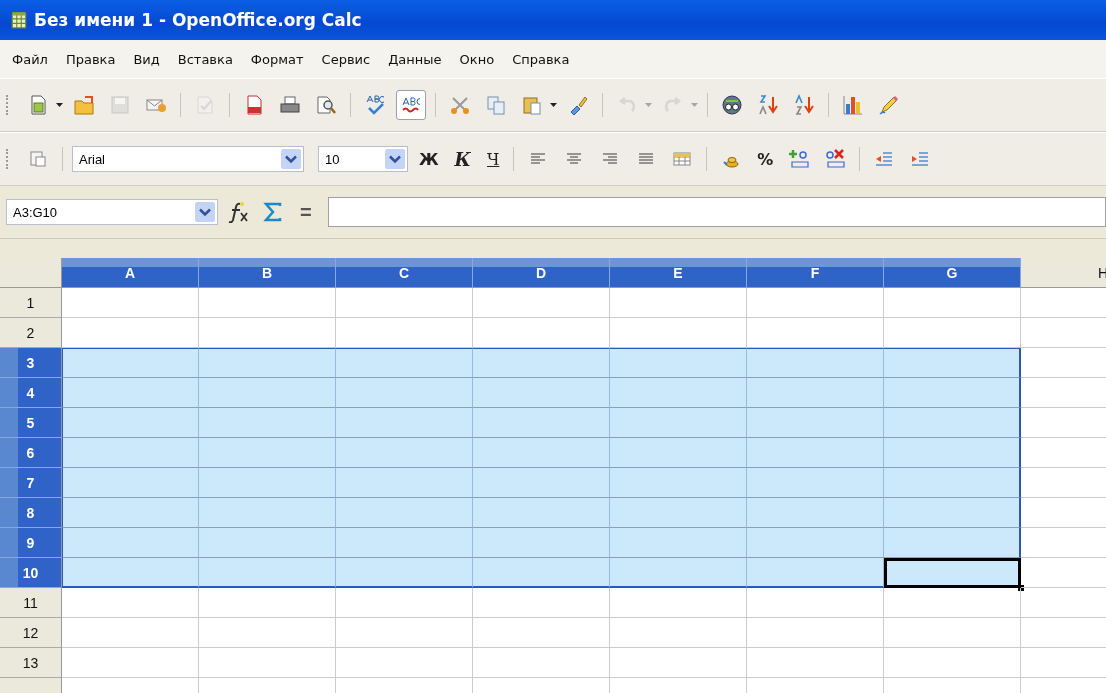 This screenshot has width=1106, height=693. What do you see at coordinates (541, 273) in the screenshot?
I see `column-header: D` at bounding box center [541, 273].